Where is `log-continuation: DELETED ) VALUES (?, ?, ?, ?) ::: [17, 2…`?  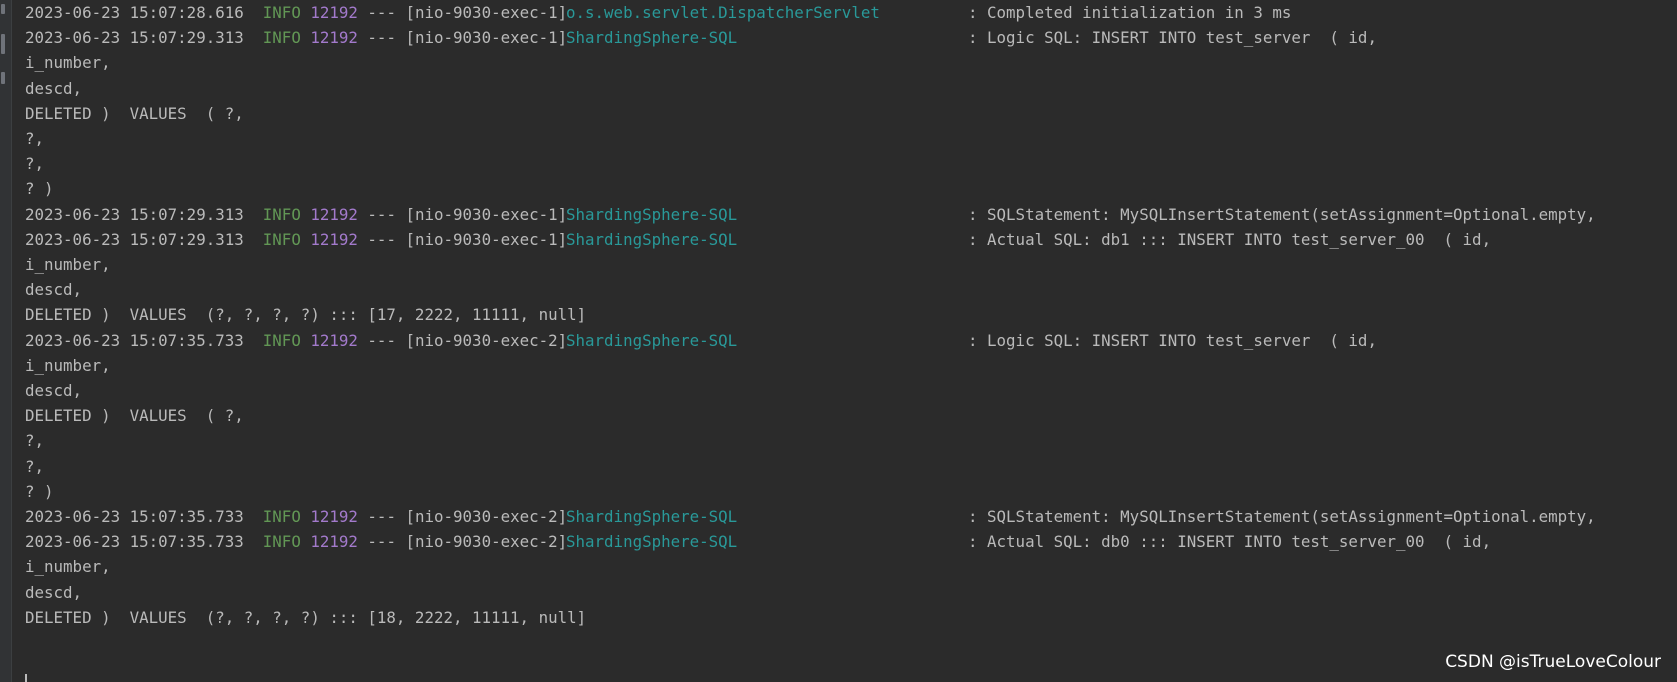
log-continuation: DELETED ) VALUES (?, ?, ?, ?) ::: [17, 2… is located at coordinates (306, 315).